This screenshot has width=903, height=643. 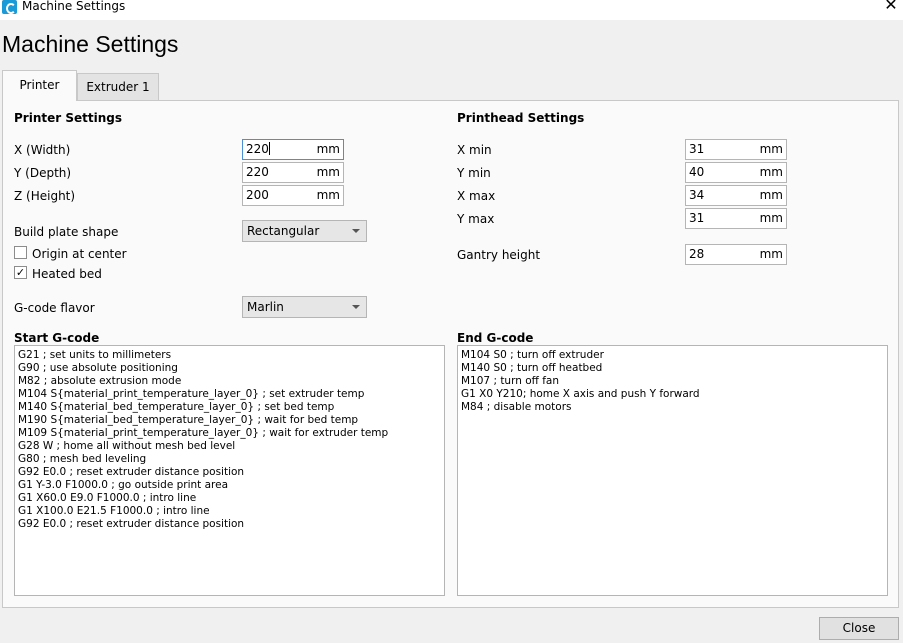 I want to click on build-plate-shape-value: Rectangular, so click(x=283, y=231).